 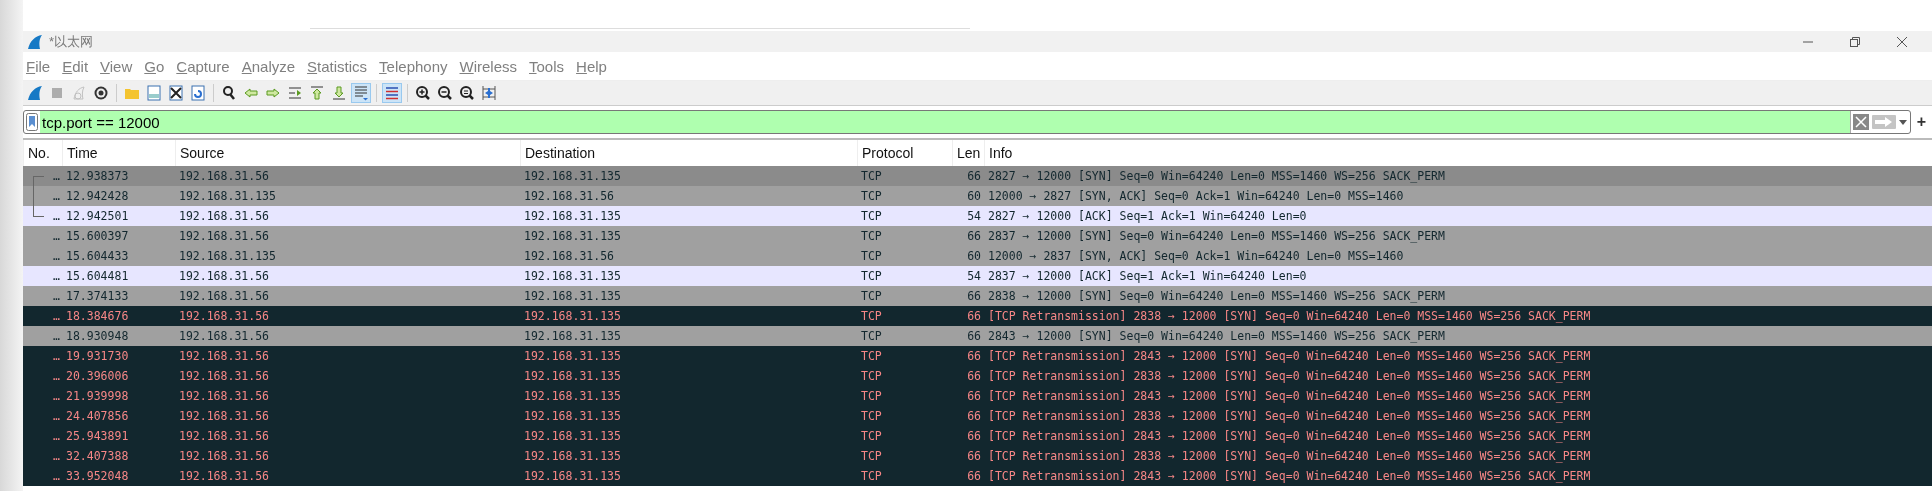 What do you see at coordinates (57, 93) in the screenshot?
I see `stop-icon` at bounding box center [57, 93].